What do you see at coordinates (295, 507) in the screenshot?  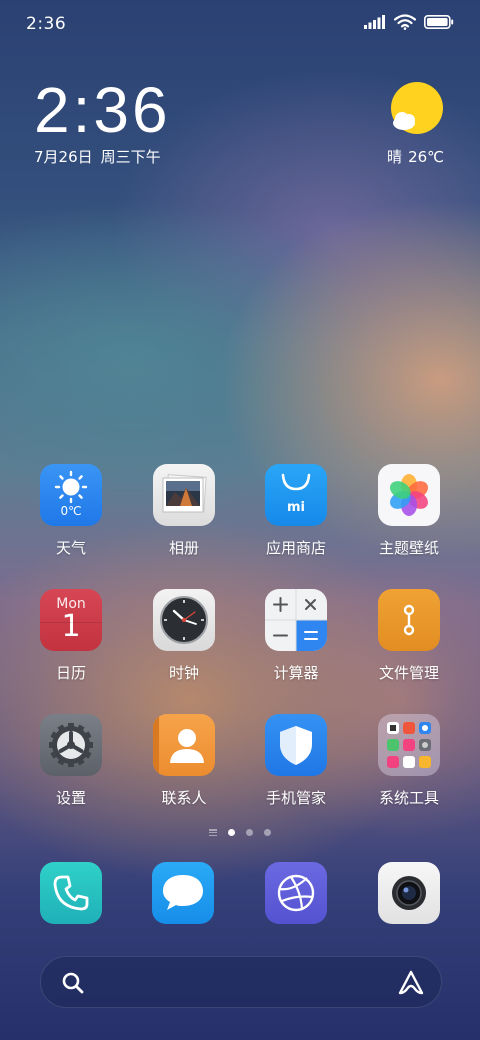 I see `app-store-mi: mi` at bounding box center [295, 507].